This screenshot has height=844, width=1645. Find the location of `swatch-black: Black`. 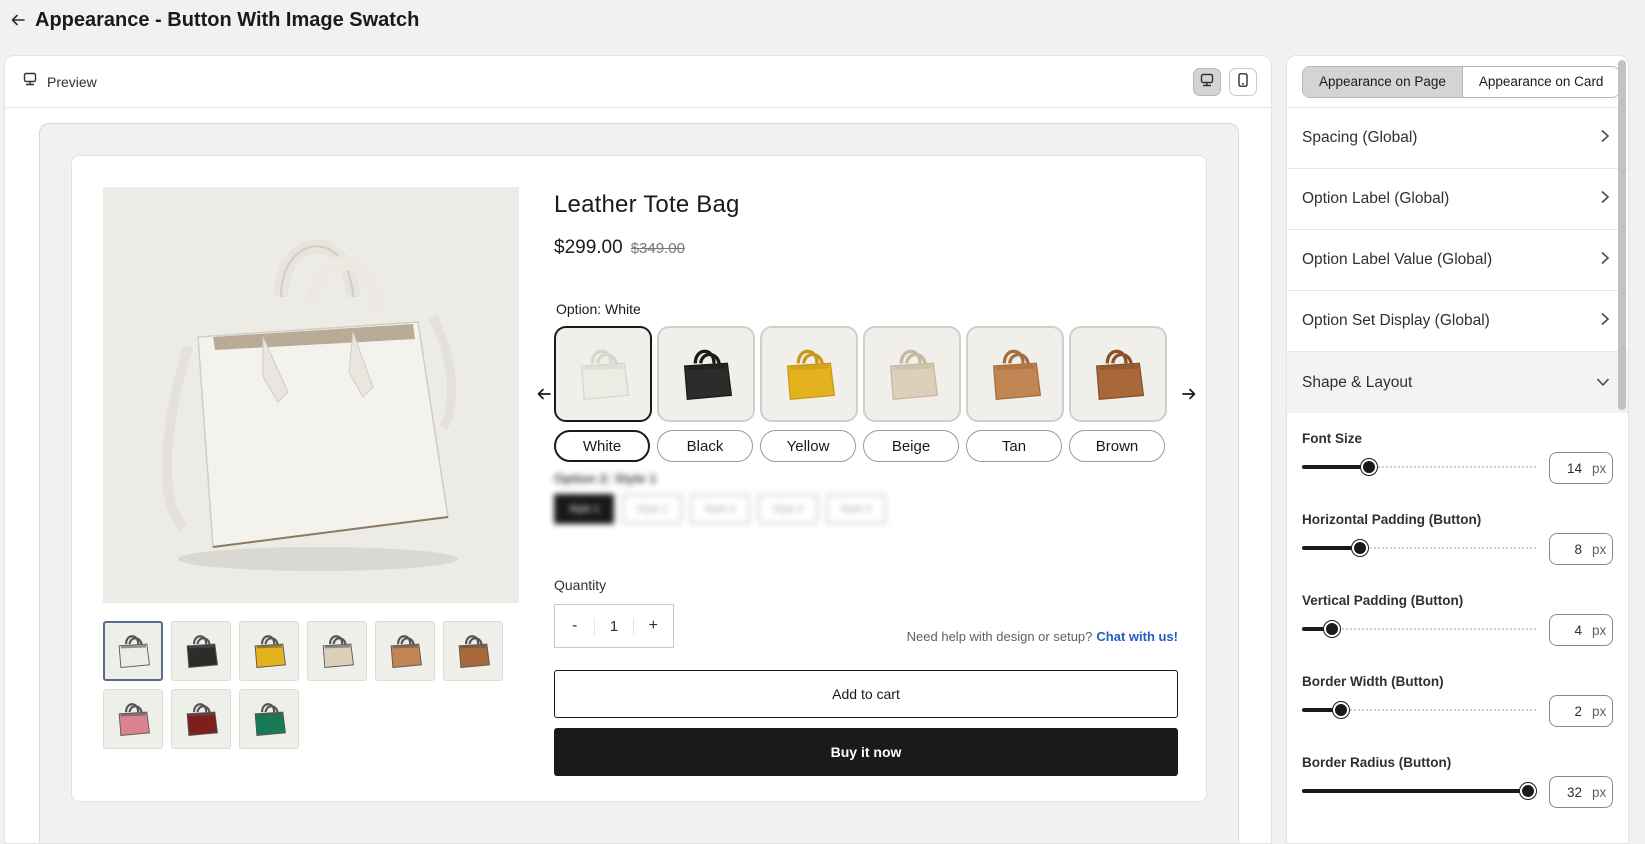

swatch-black: Black is located at coordinates (706, 394).